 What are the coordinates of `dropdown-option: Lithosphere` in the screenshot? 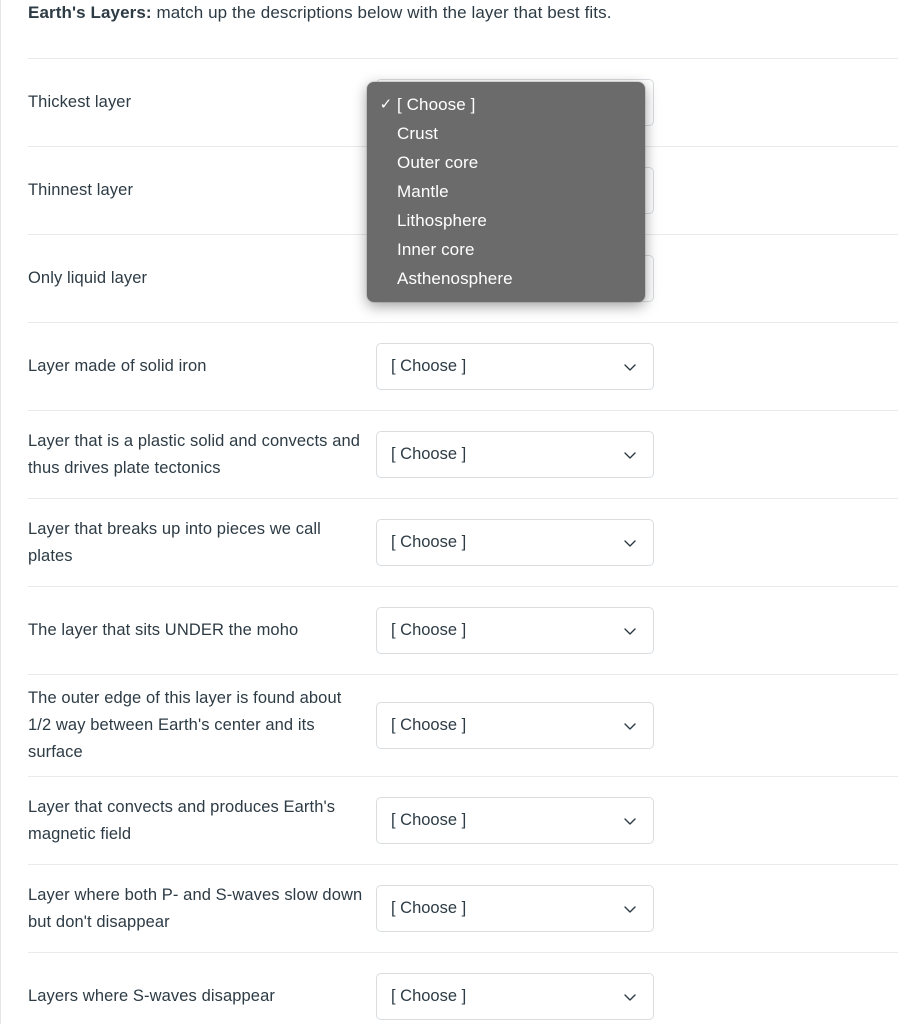 It's located at (506, 220).